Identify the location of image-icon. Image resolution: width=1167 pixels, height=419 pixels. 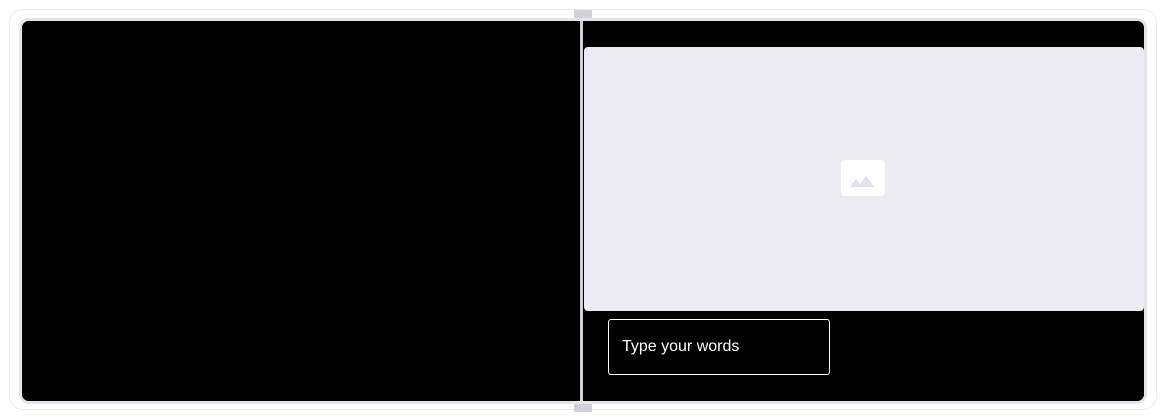
(863, 178).